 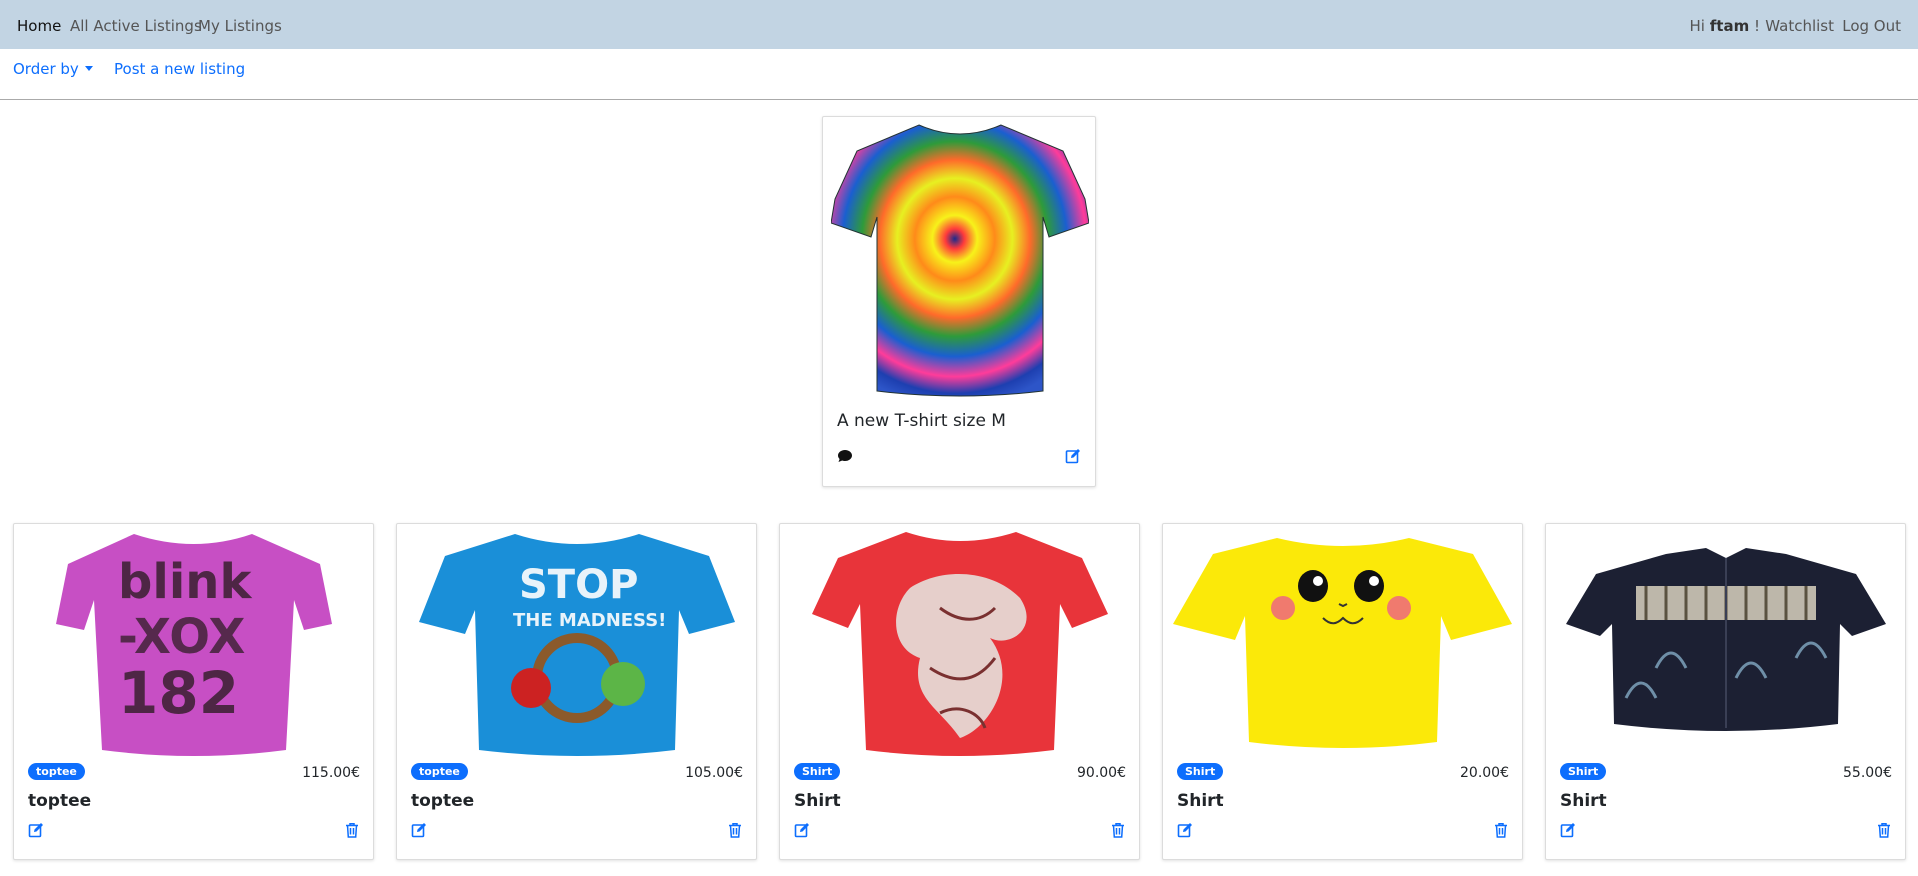 What do you see at coordinates (960, 261) in the screenshot?
I see `tie-dye-tshirt-image` at bounding box center [960, 261].